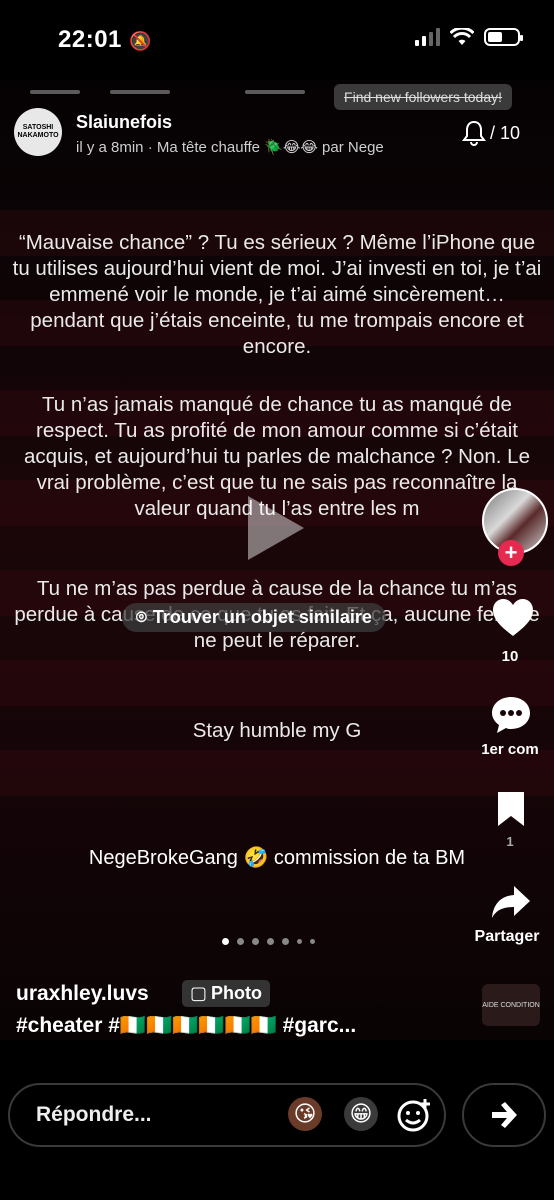 The width and height of the screenshot is (554, 1200). I want to click on avatar-text: SATOSHI NAKAMOTO, so click(38, 131).